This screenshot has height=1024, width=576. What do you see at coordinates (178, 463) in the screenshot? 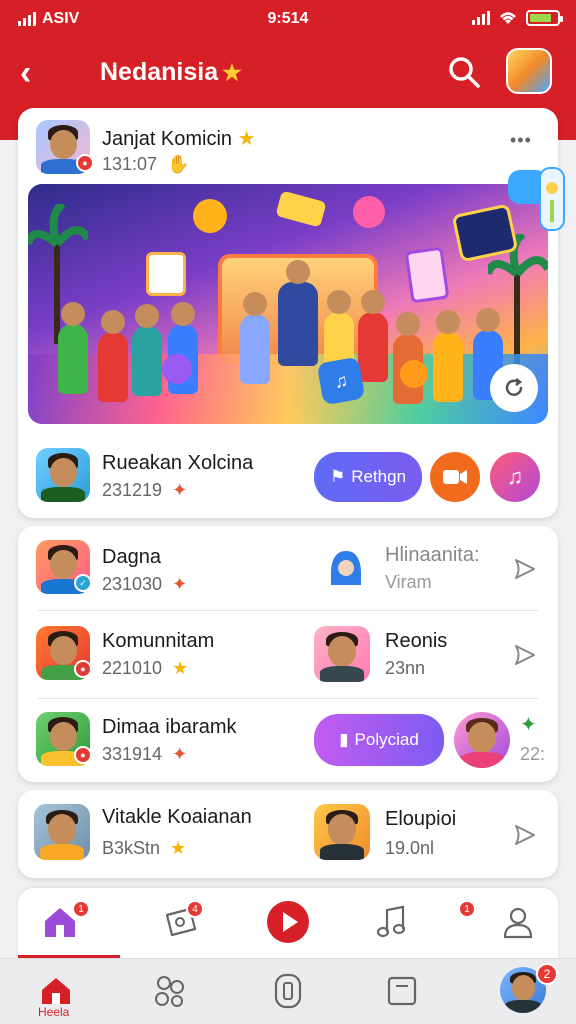
I see `creator-name: Rueakan Xolcina` at bounding box center [178, 463].